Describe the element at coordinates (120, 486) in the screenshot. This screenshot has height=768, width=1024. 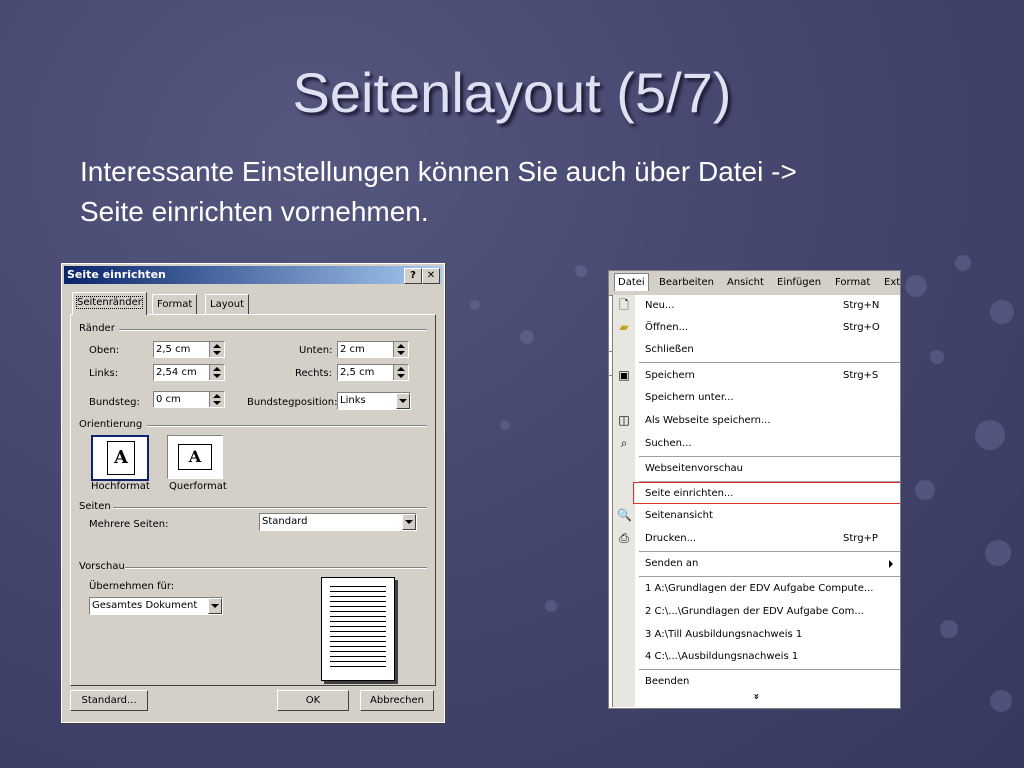
I see `portrait-label: Hochformat` at that location.